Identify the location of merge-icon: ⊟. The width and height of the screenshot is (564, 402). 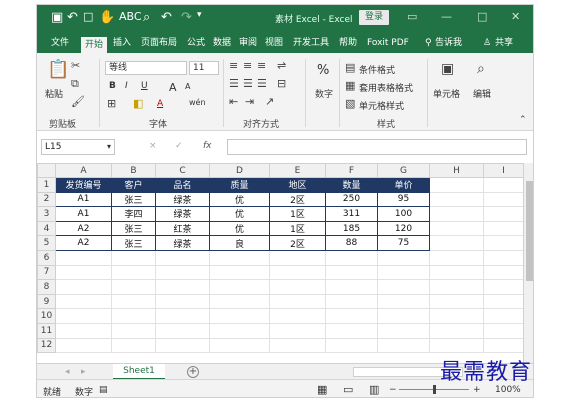
(281, 83).